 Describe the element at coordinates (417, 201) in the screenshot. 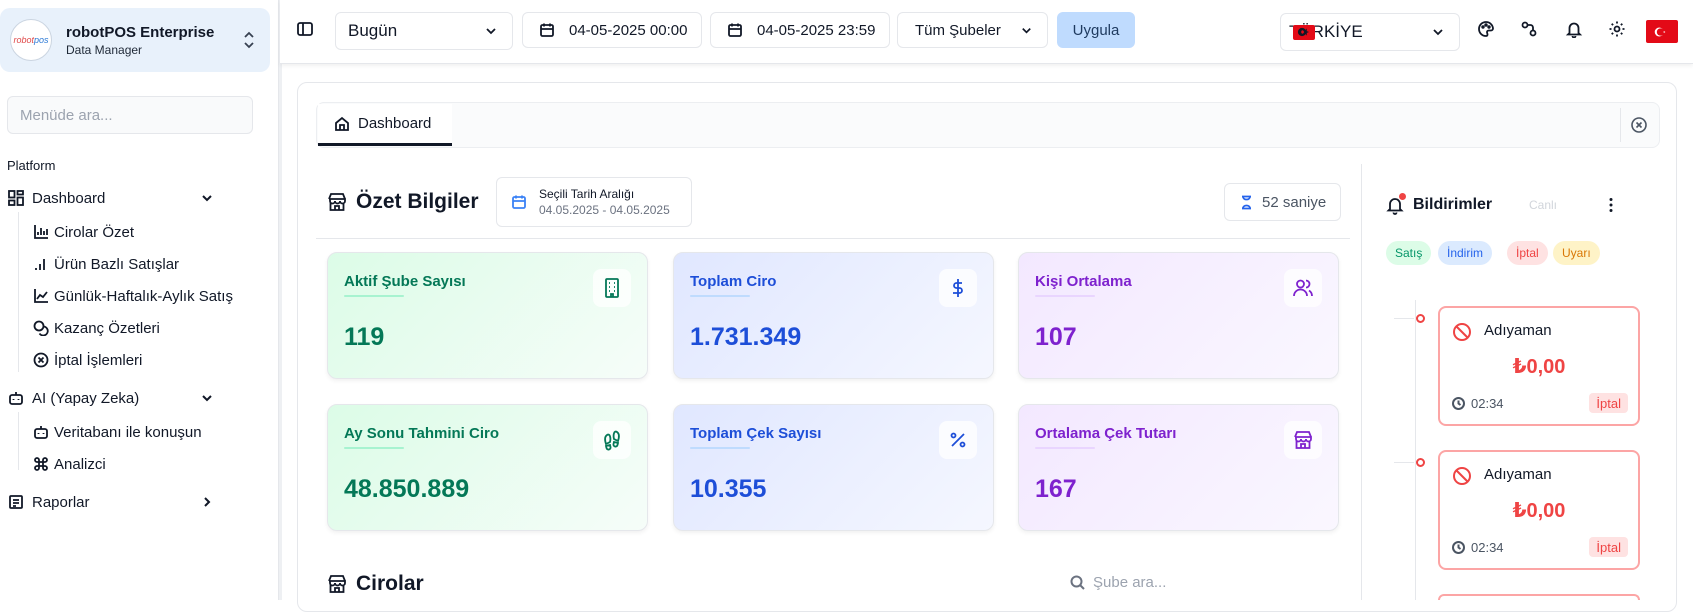

I see `summary-title-text: Özet Bilgiler` at that location.